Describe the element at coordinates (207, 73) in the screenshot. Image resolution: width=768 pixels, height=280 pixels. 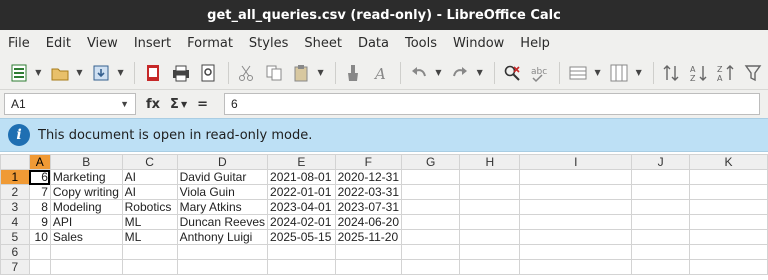
I see `print-preview-icon` at that location.